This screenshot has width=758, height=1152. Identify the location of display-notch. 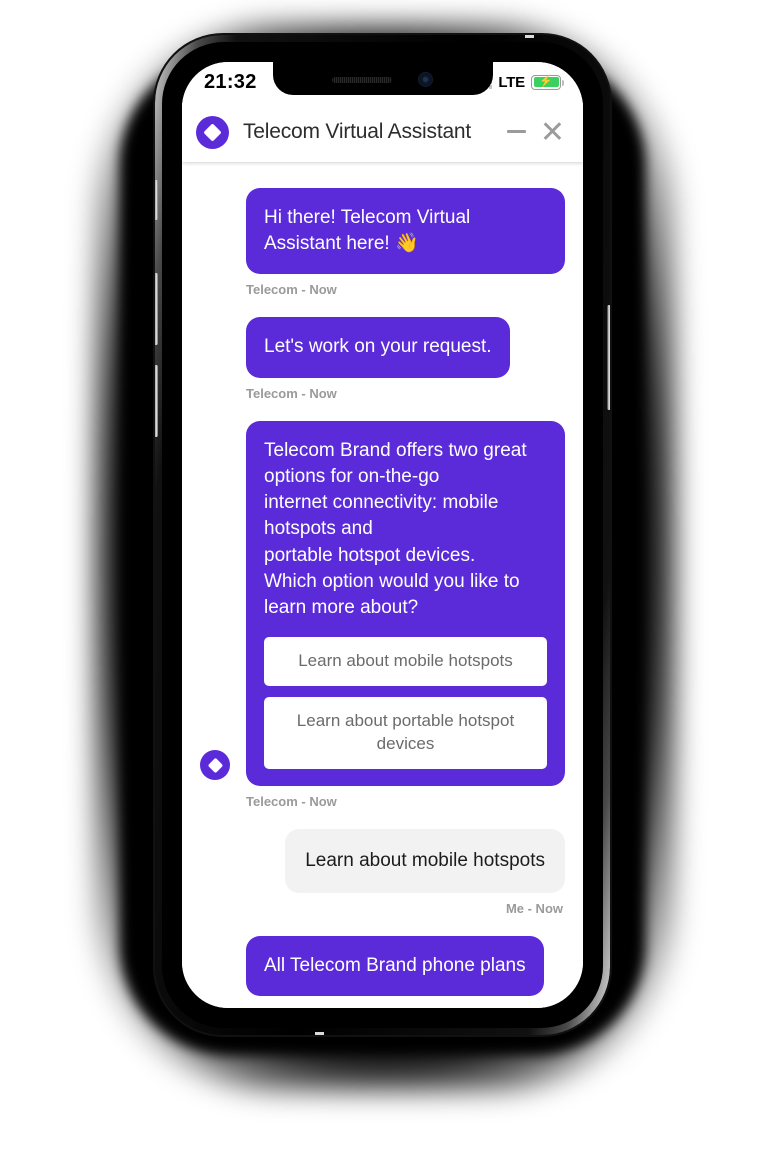
(382, 78).